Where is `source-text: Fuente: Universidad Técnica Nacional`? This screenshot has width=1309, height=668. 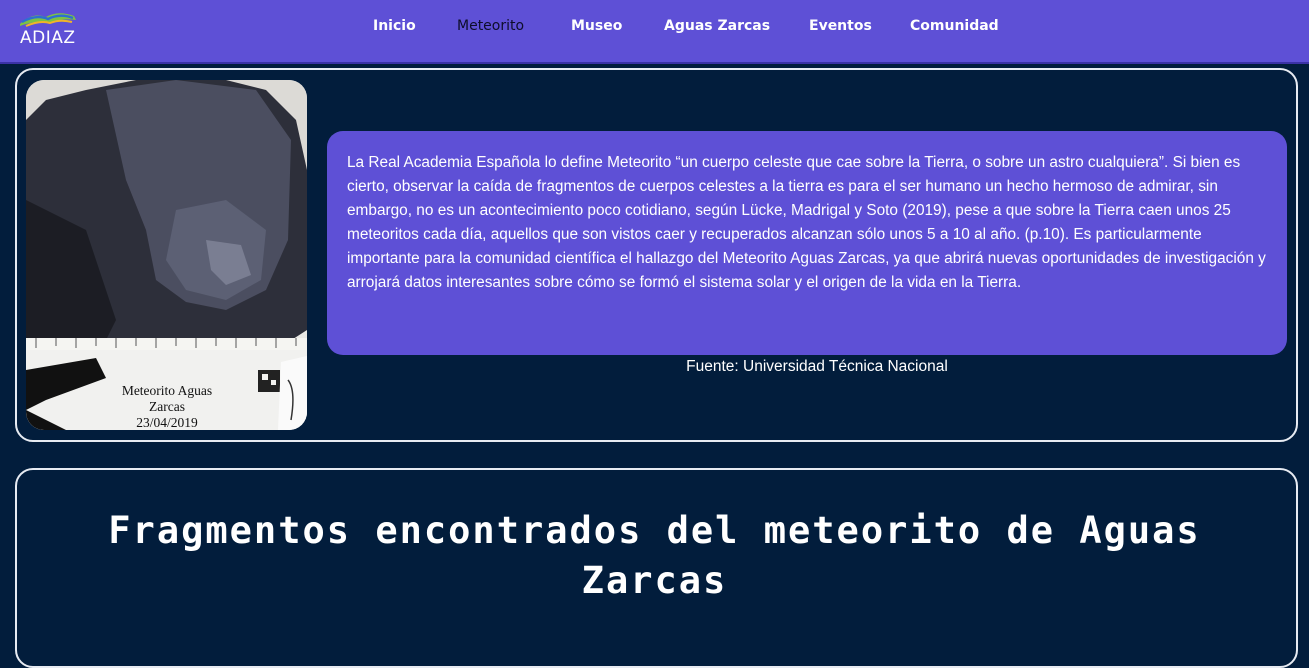 source-text: Fuente: Universidad Técnica Nacional is located at coordinates (817, 366).